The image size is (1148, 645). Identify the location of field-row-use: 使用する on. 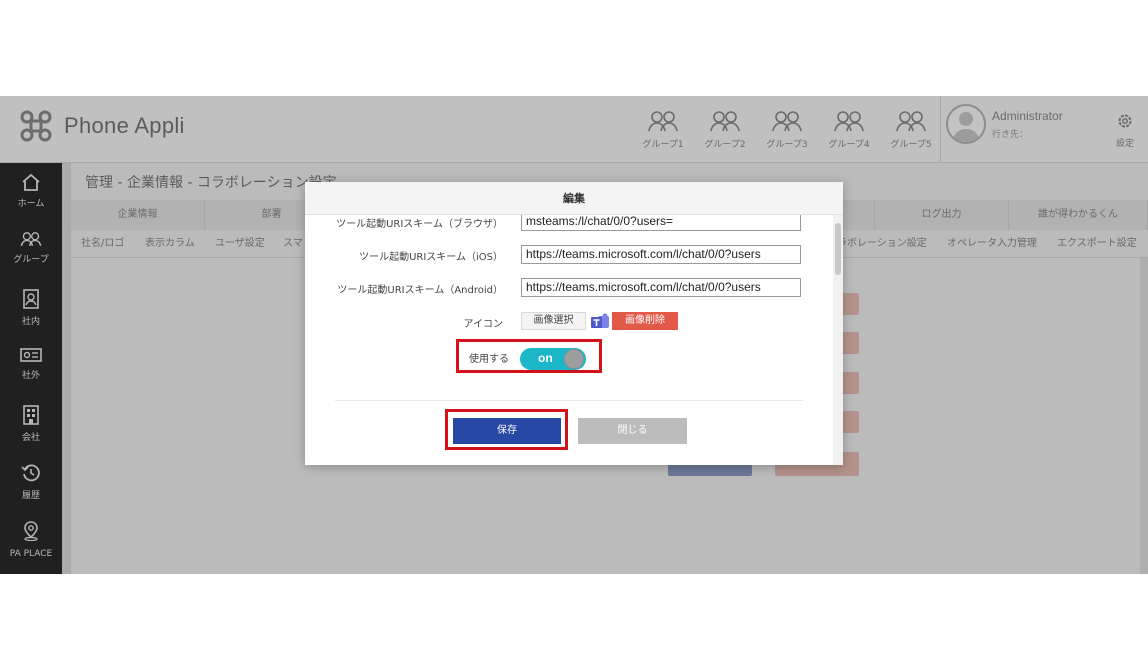
(569, 356).